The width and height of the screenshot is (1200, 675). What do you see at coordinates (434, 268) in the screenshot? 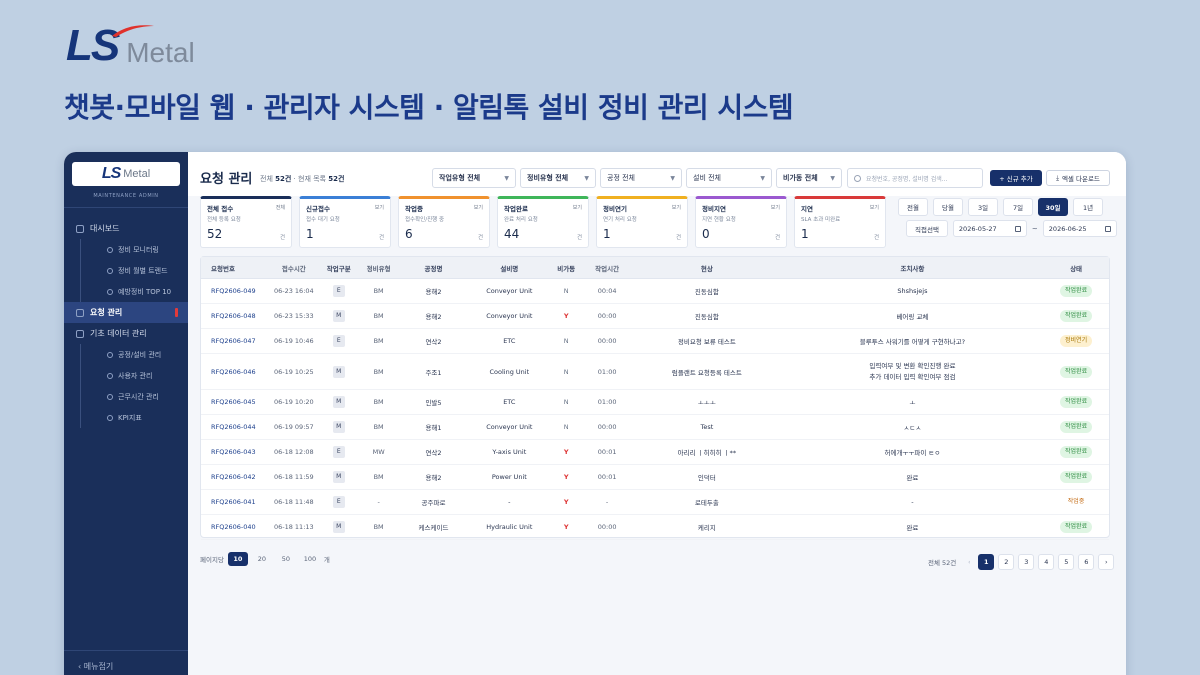
I see `column-header: 공정명` at bounding box center [434, 268].